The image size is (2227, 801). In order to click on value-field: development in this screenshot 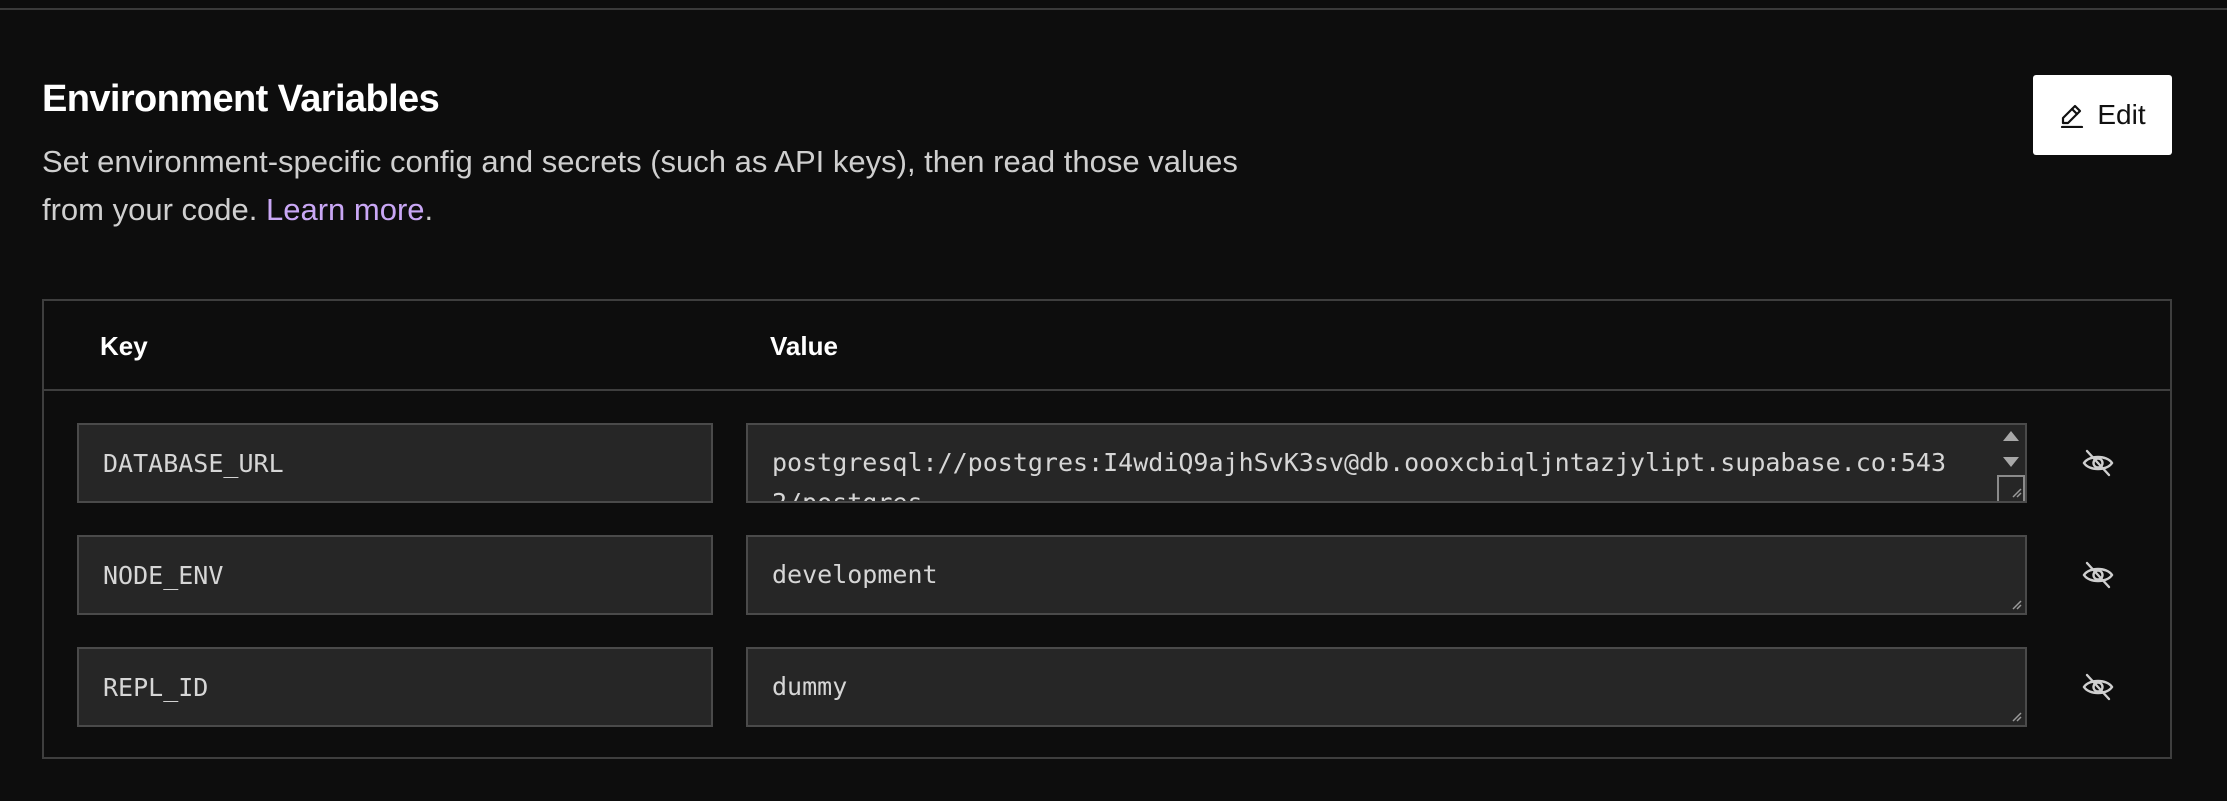, I will do `click(1386, 575)`.